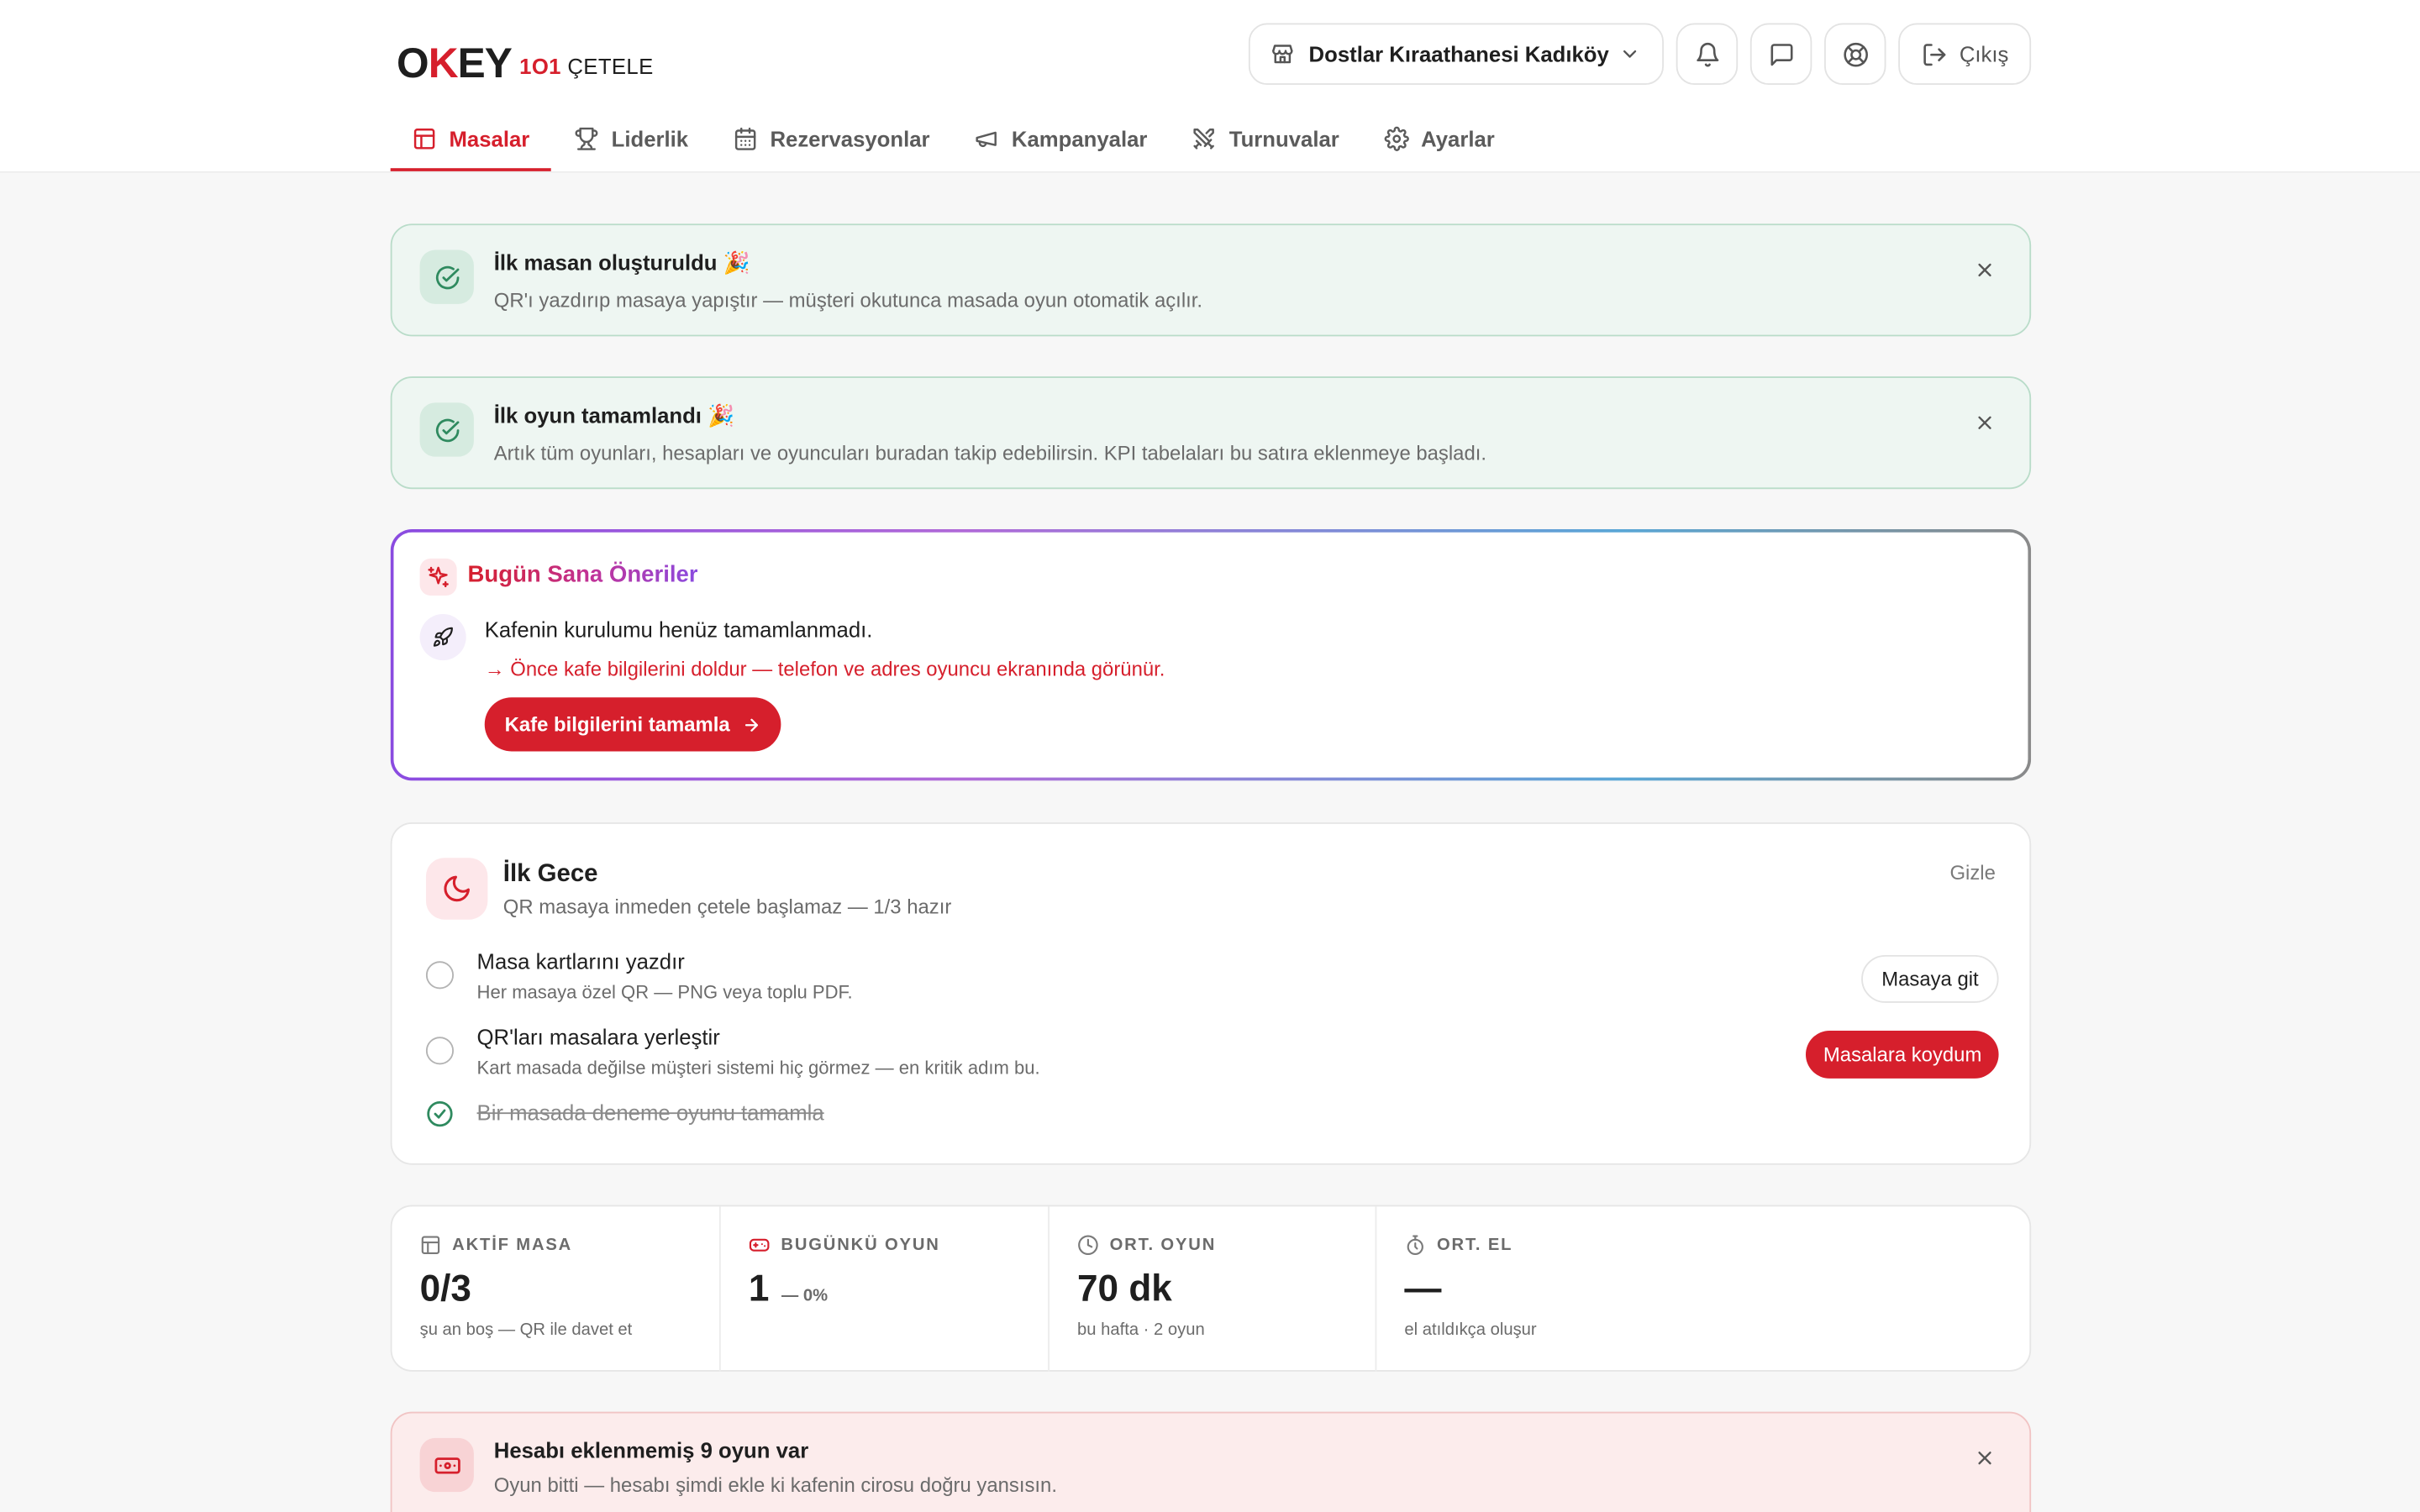  I want to click on tab-masalar: Masalar, so click(471, 139).